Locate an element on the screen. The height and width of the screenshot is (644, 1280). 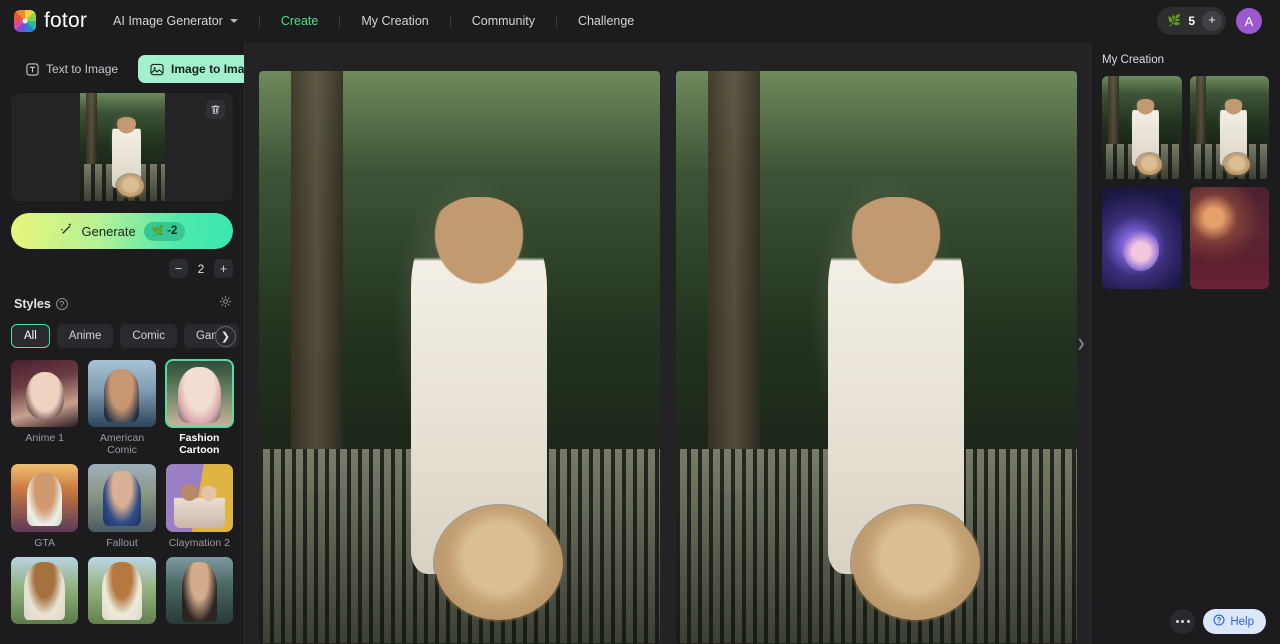
delete-image-button is located at coordinates (215, 109).